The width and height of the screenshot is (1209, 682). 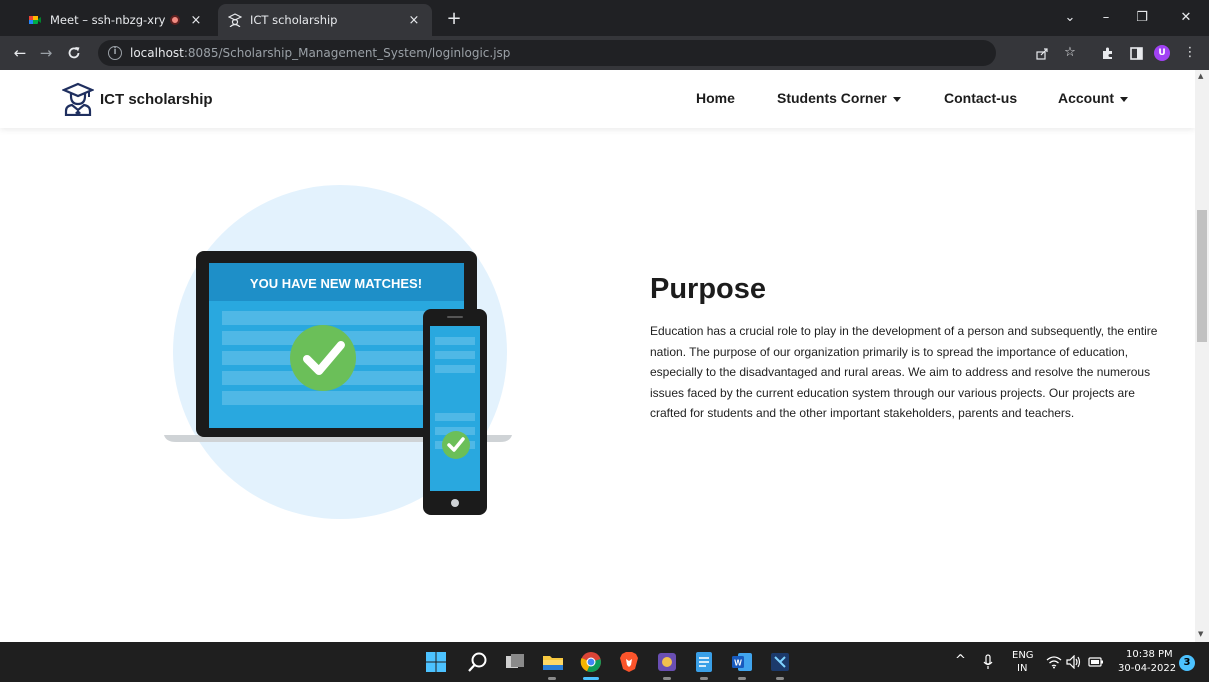 What do you see at coordinates (1200, 76) in the screenshot?
I see `scroll-up-icon: ▲` at bounding box center [1200, 76].